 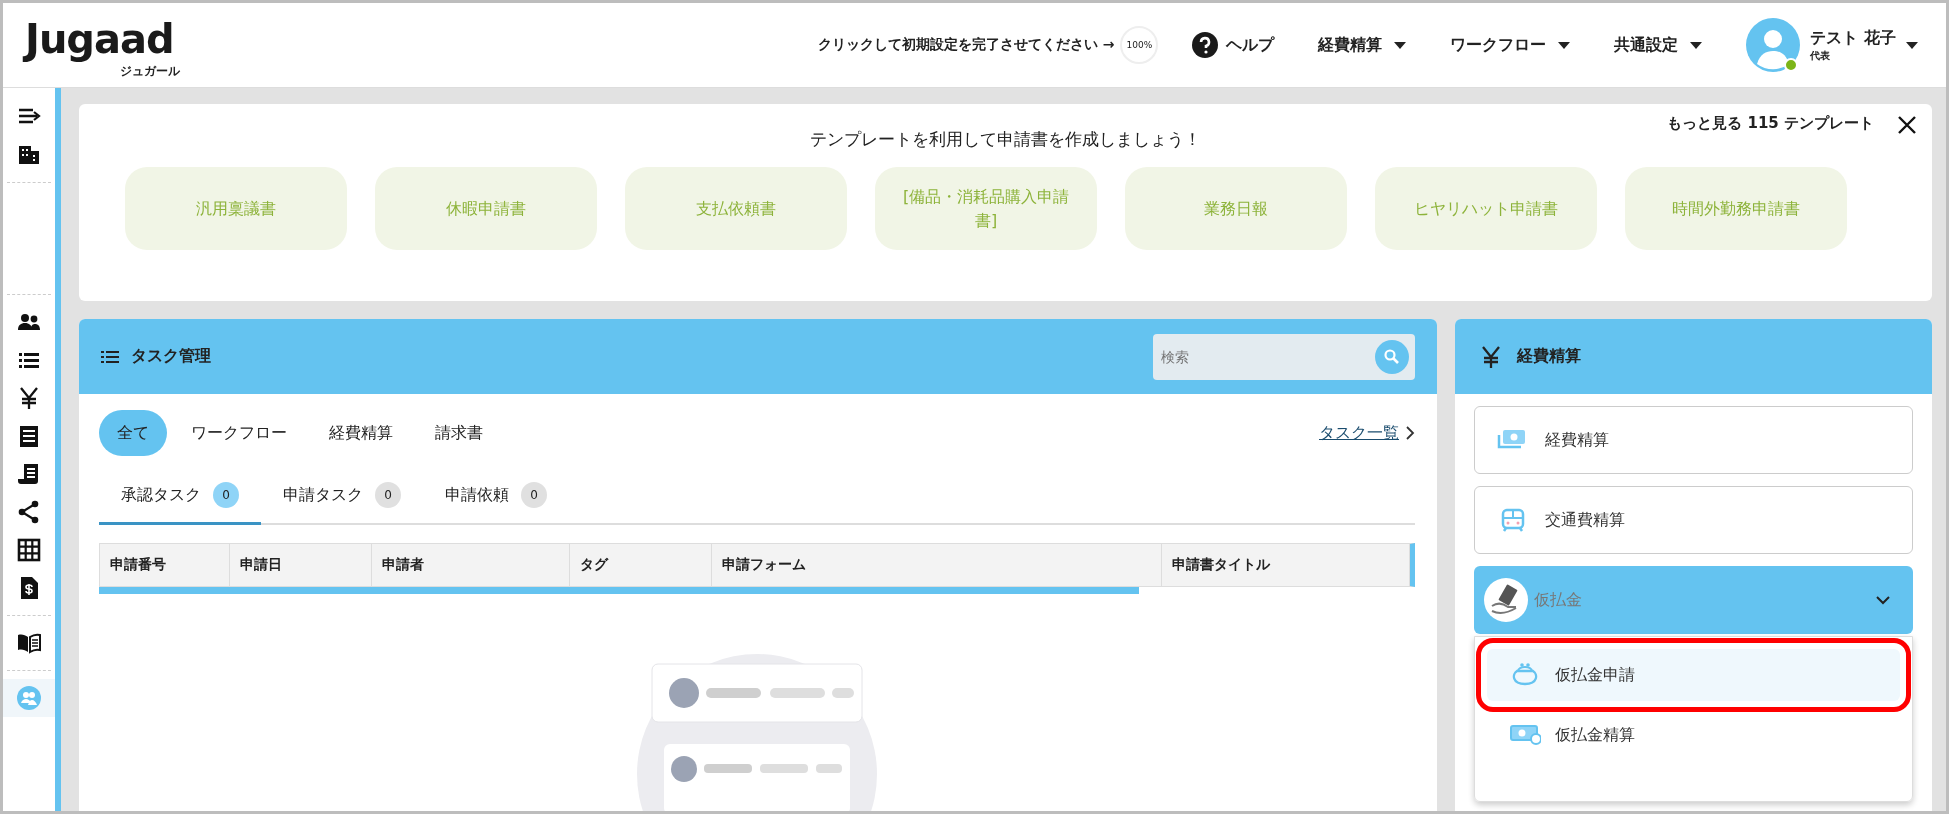 I want to click on task-tab: 申請依頼 0, so click(x=496, y=499).